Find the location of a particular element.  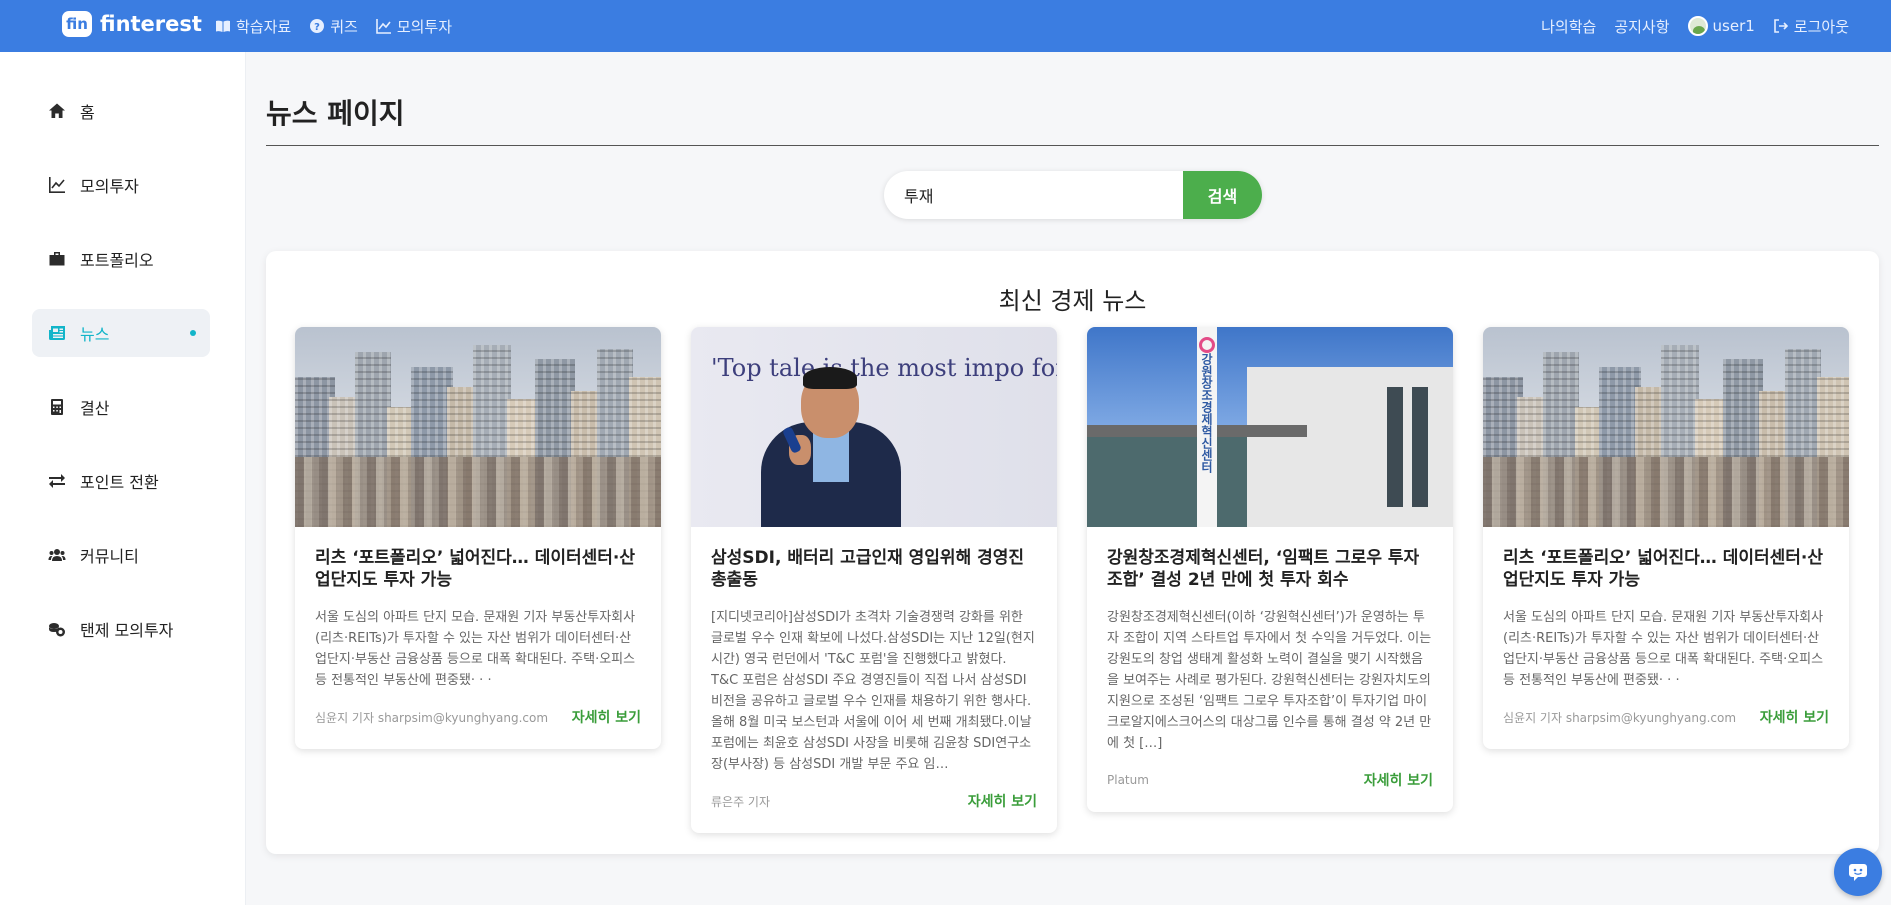

home-icon is located at coordinates (57, 110).